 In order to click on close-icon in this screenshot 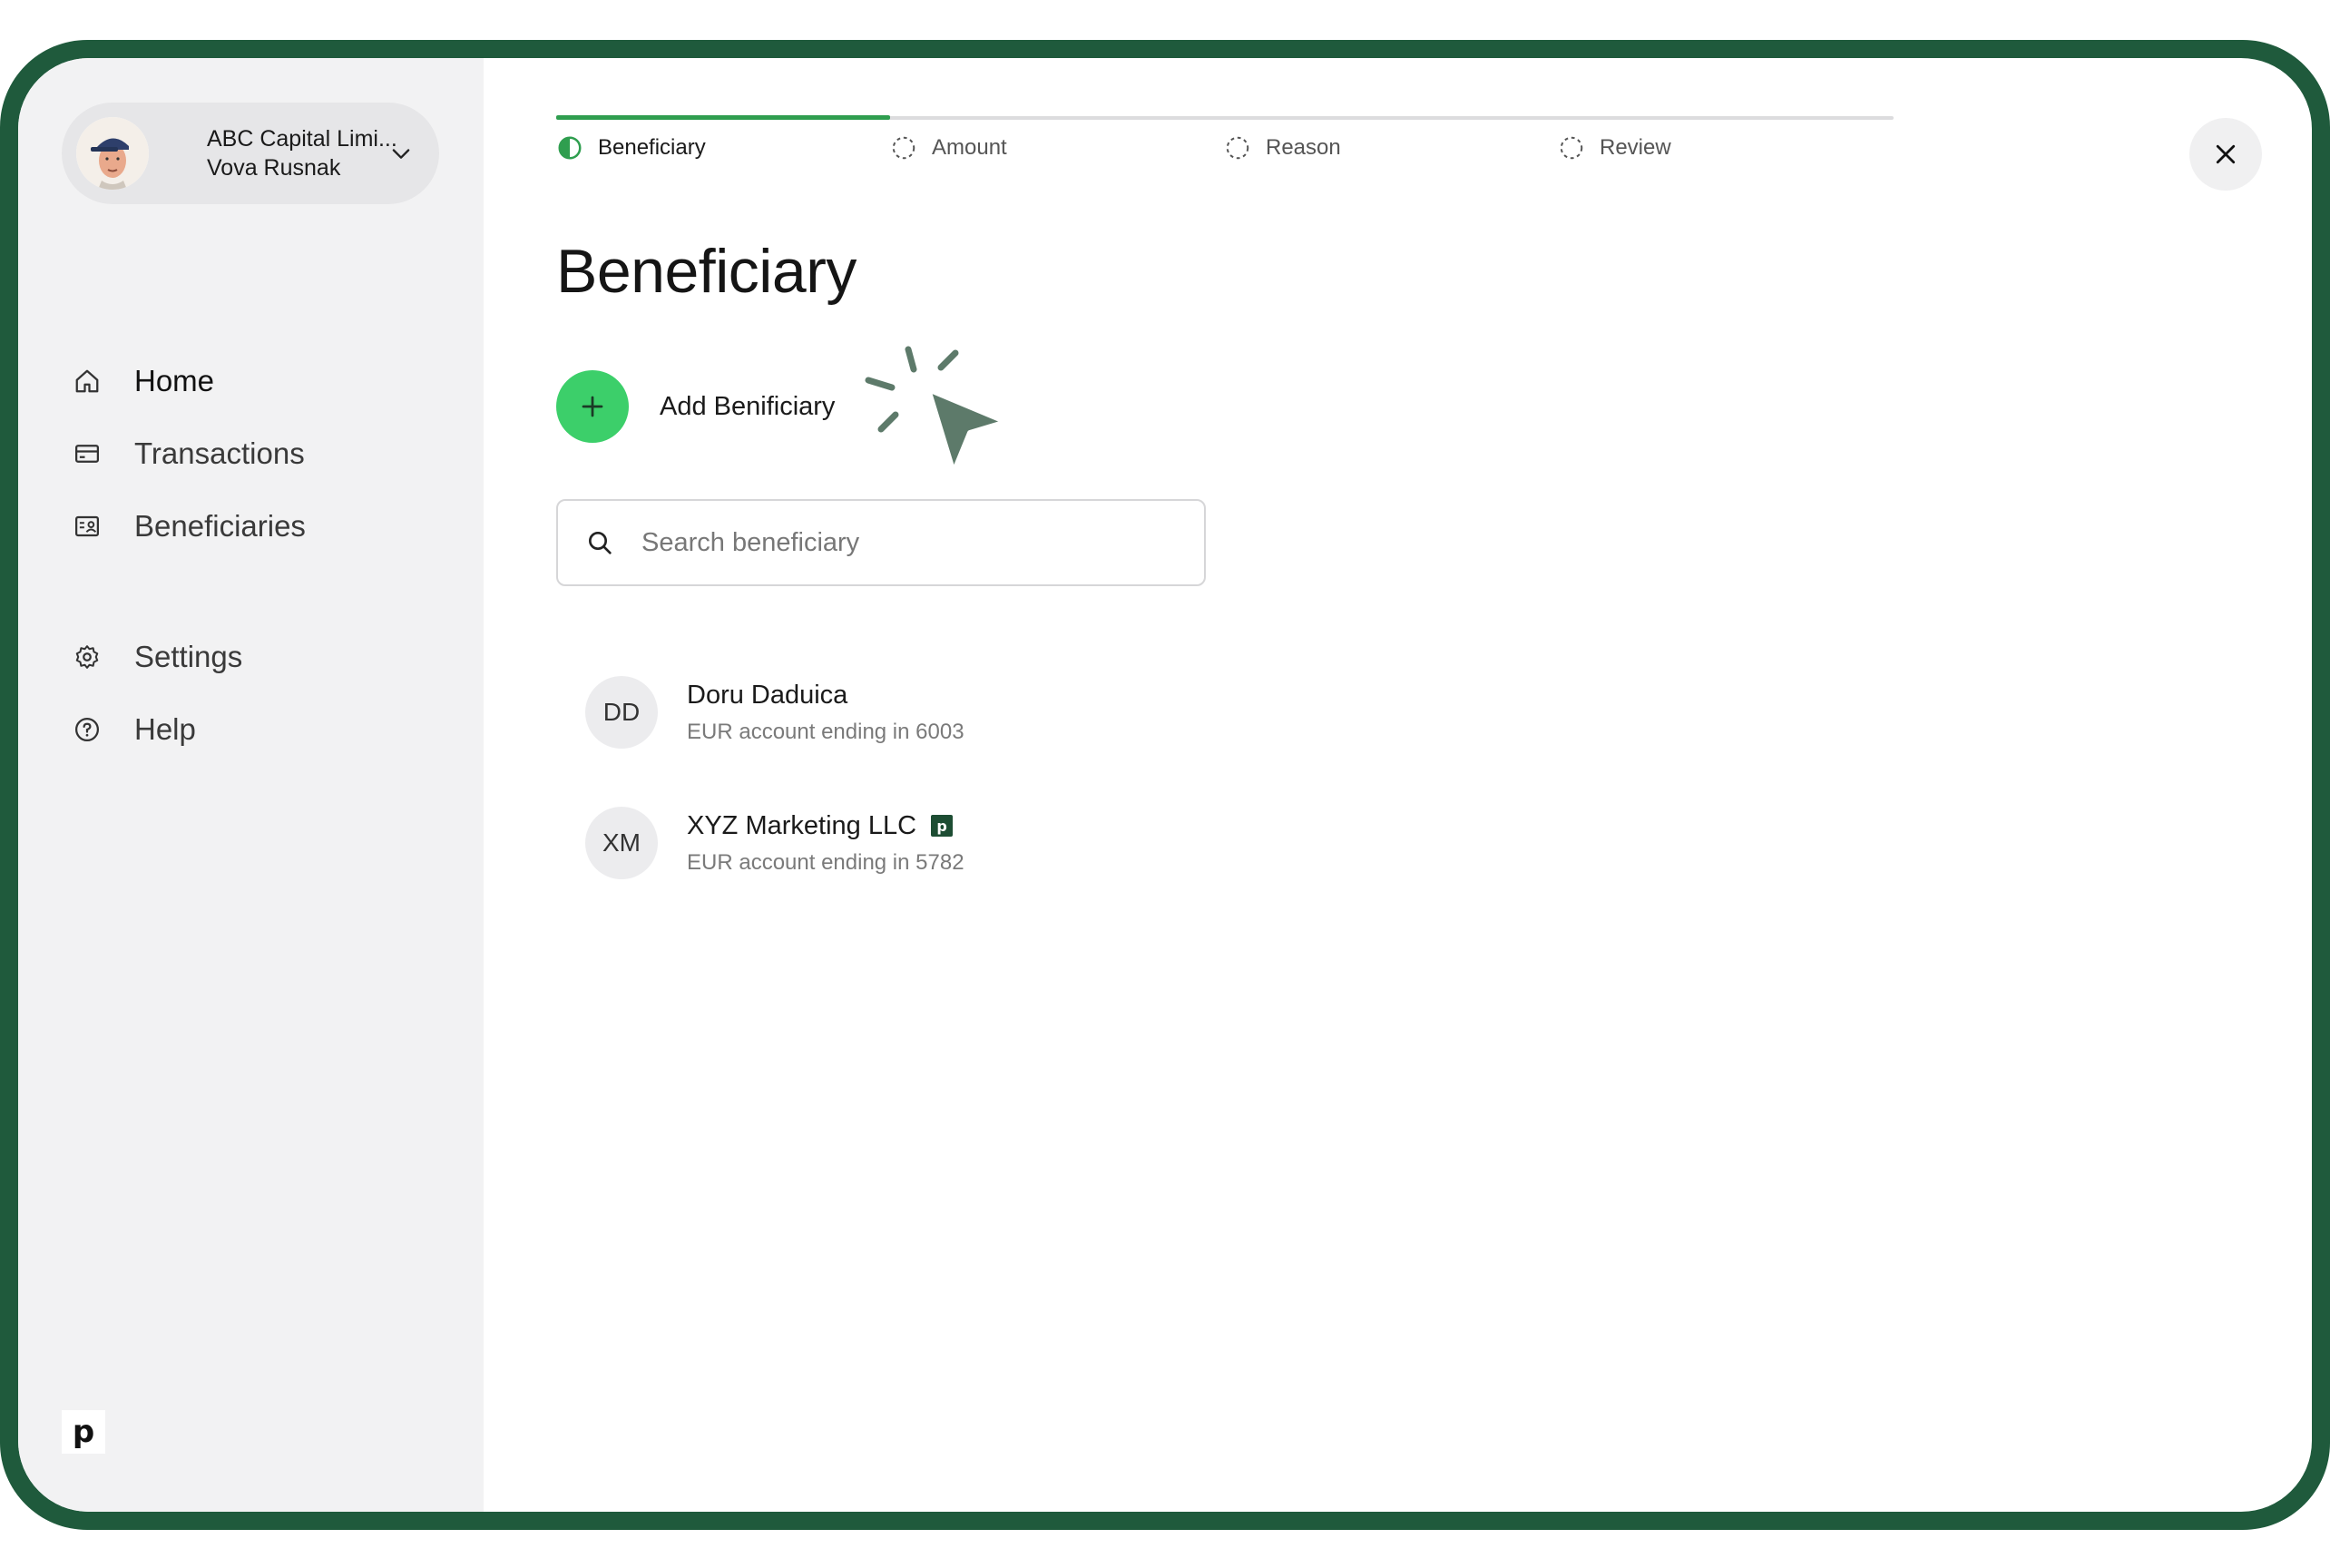, I will do `click(2226, 154)`.